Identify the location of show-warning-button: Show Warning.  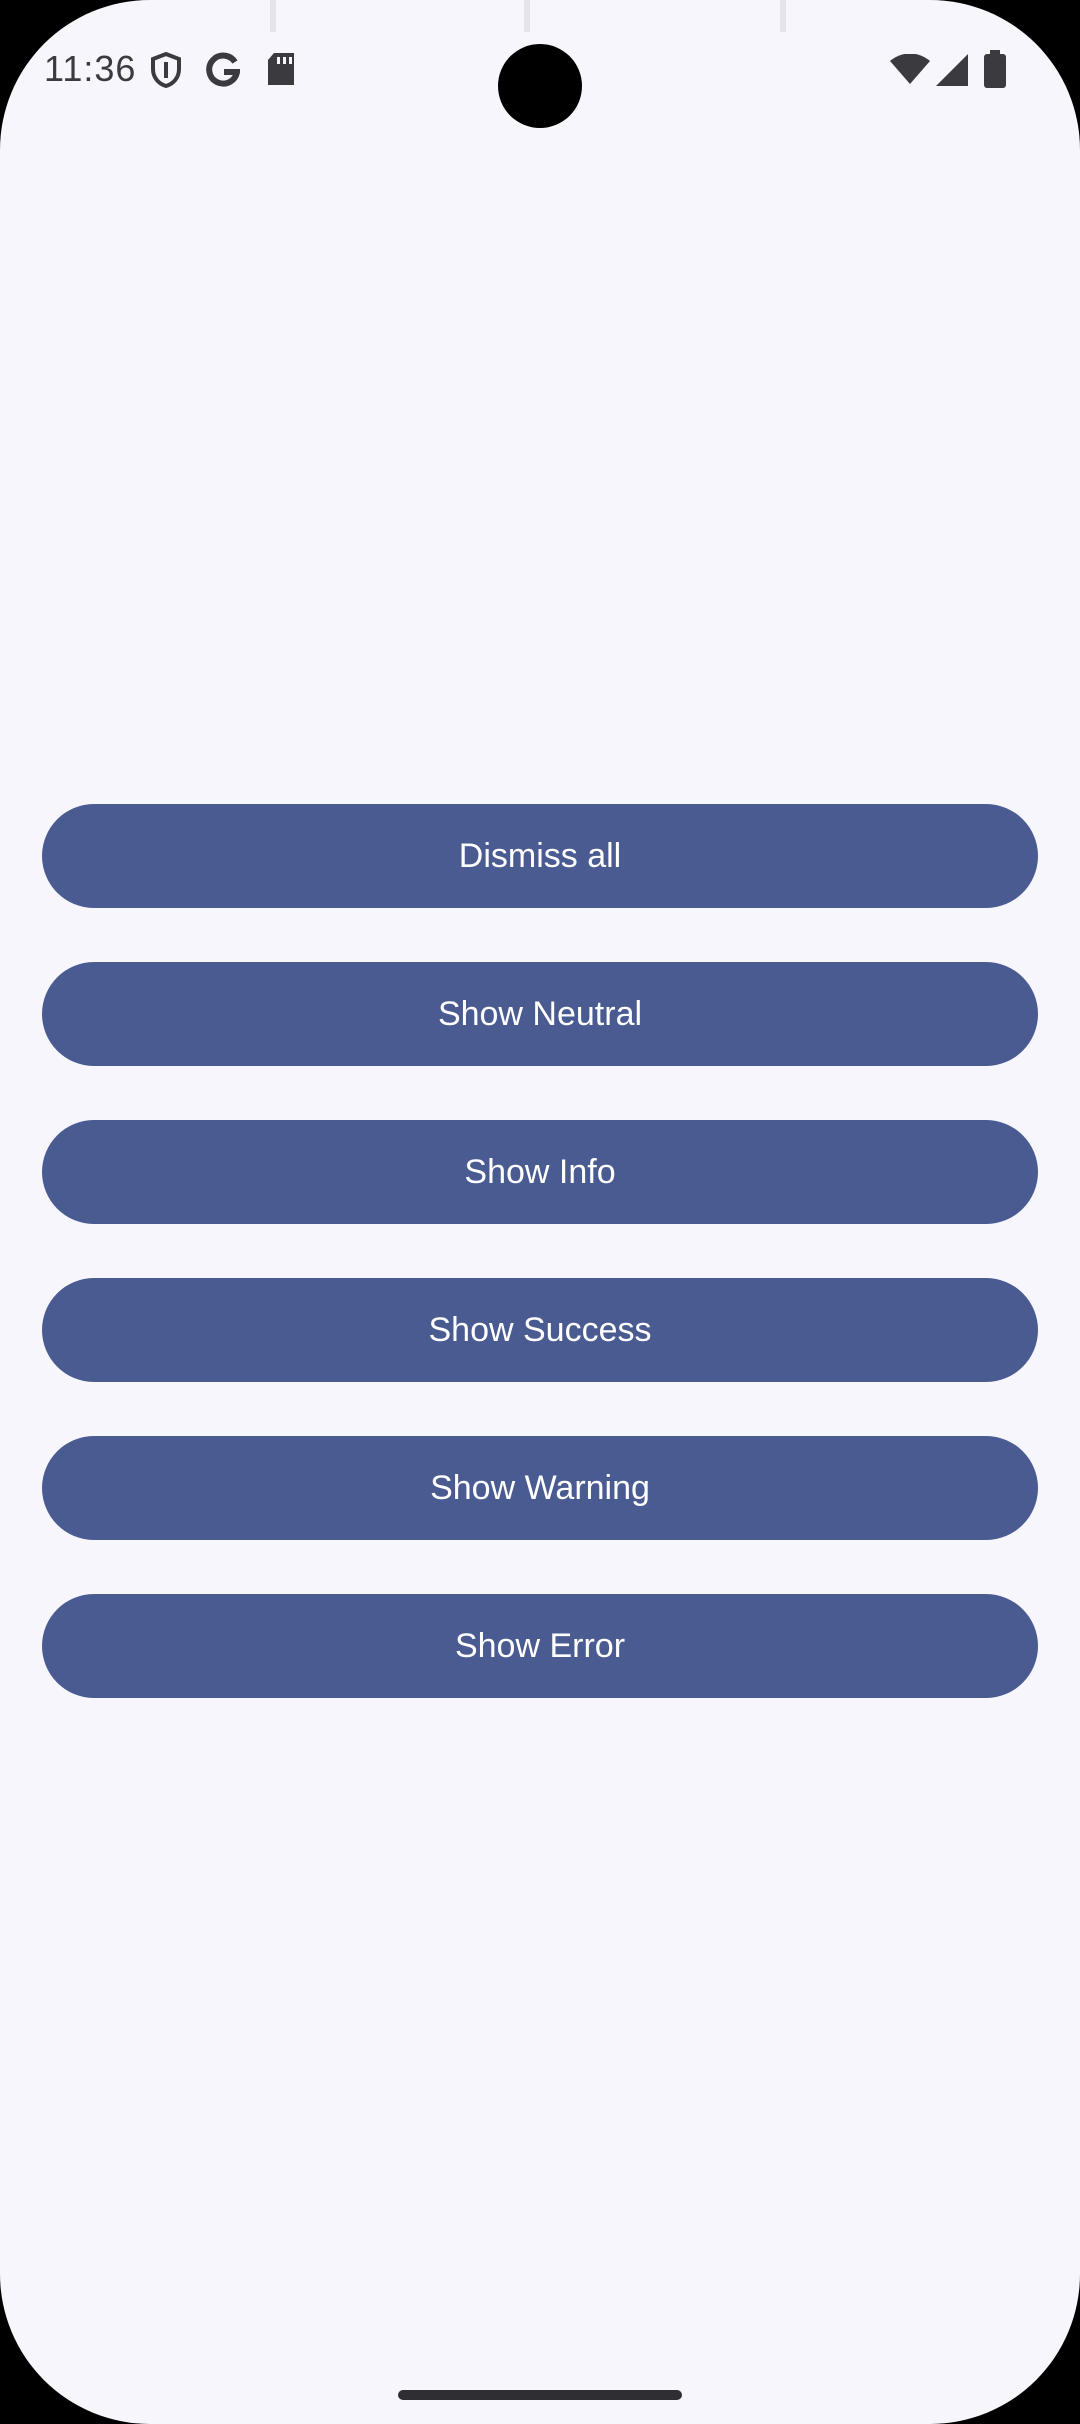
(540, 1488).